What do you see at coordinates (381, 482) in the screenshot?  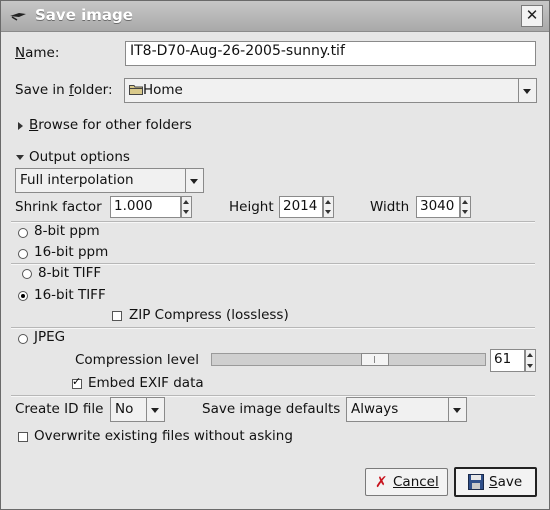 I see `cancel-icon: ✗` at bounding box center [381, 482].